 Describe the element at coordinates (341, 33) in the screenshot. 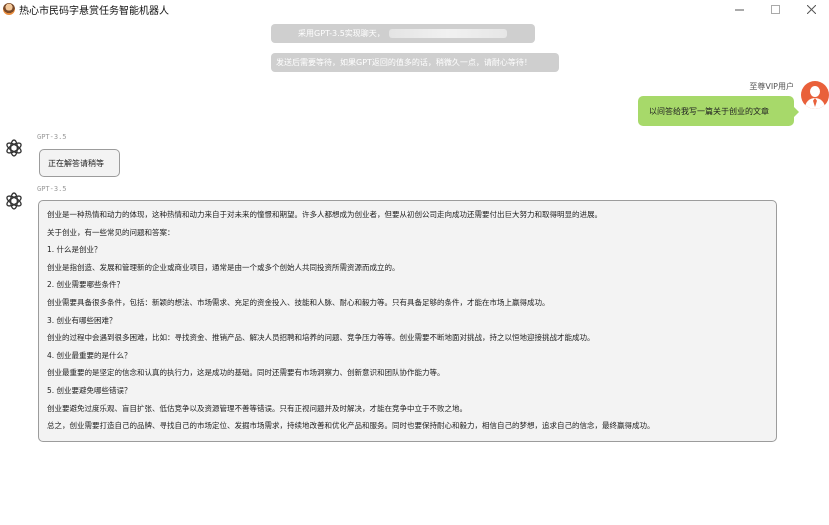

I see `model-notice-text: 采用GPT-3.5实现聊天，` at that location.